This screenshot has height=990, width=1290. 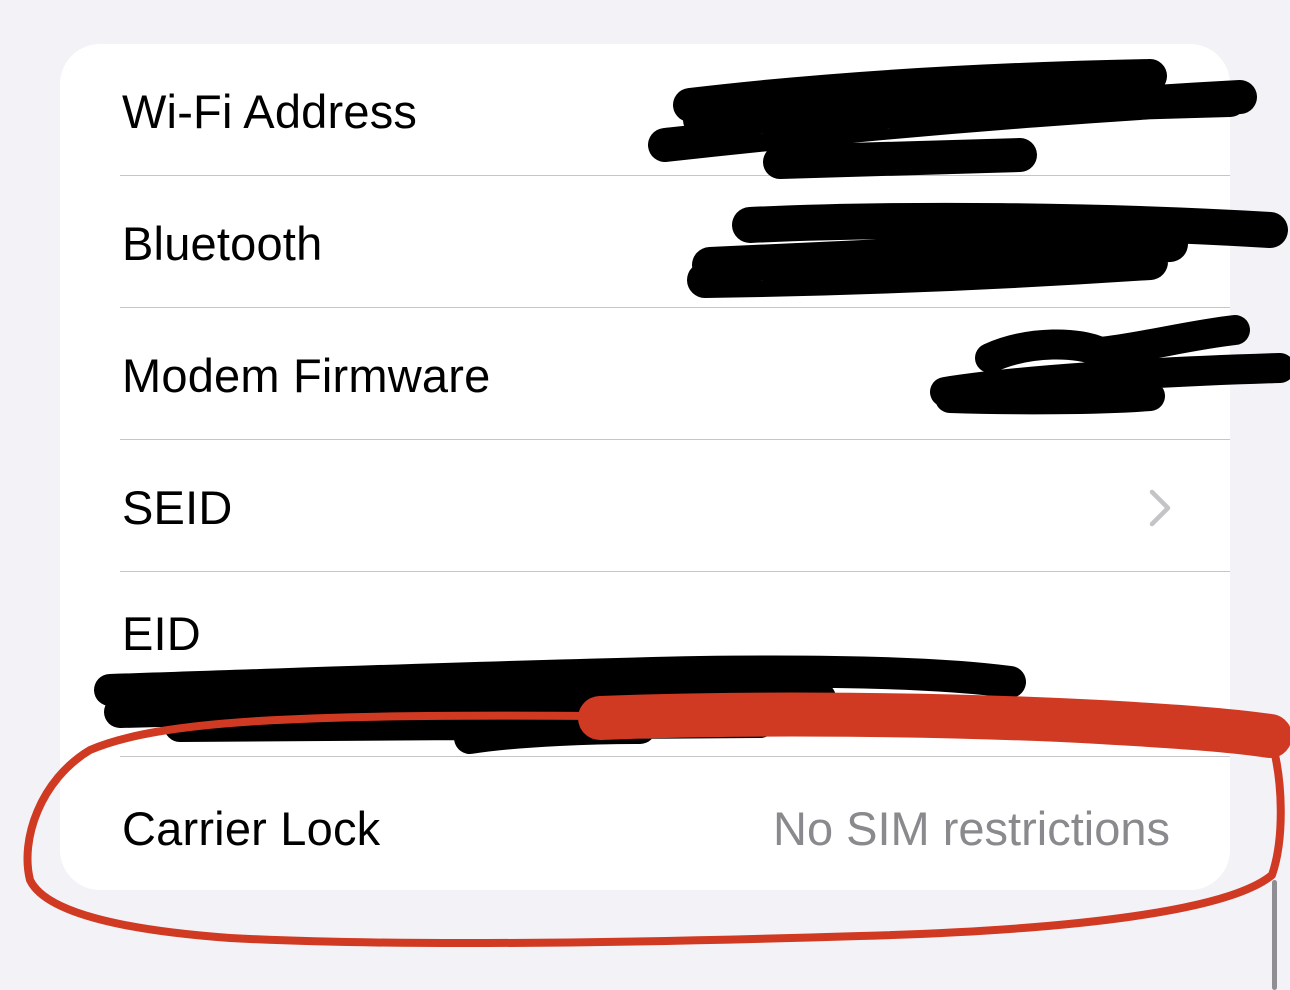 I want to click on row-carrier-lock: Carrier Lock No SIM restrictions, so click(x=645, y=823).